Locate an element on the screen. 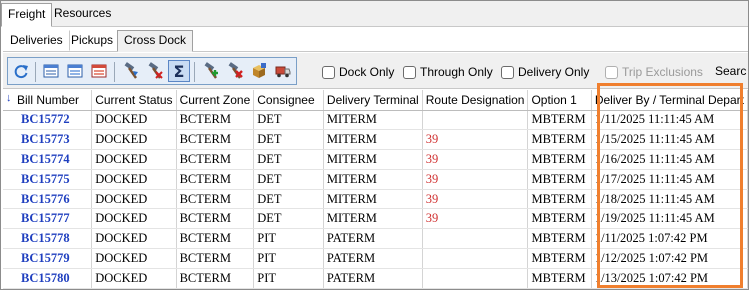  layout-blue-bars-icon is located at coordinates (75, 71).